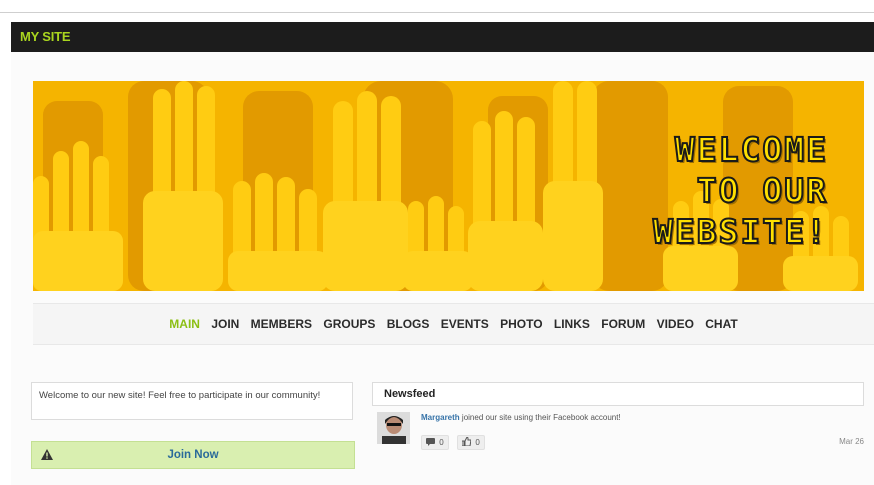 Image resolution: width=874 pixels, height=485 pixels. I want to click on nav-item-members: MEMBERS, so click(281, 324).